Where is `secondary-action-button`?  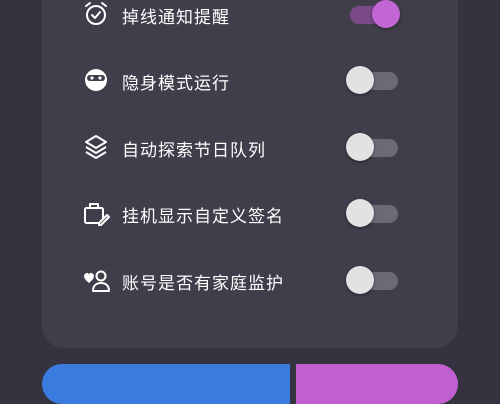
secondary-action-button is located at coordinates (377, 384).